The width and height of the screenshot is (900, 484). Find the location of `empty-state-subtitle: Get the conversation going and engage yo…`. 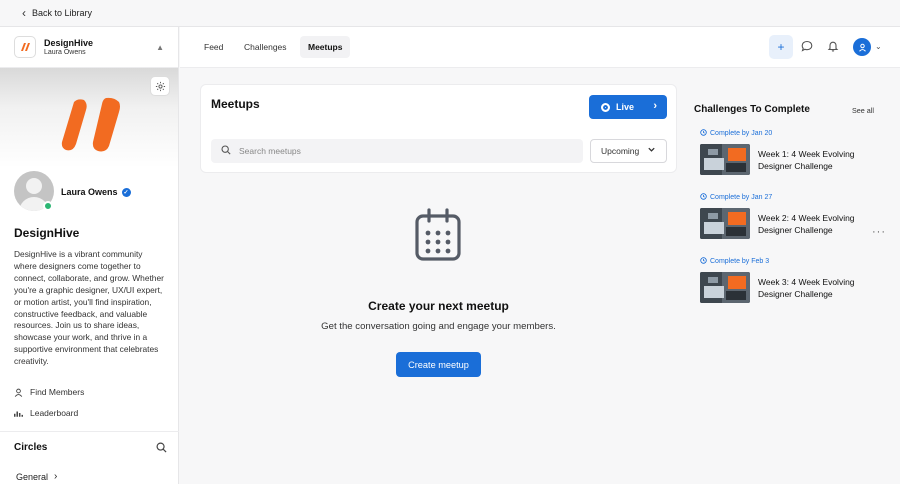

empty-state-subtitle: Get the conversation going and engage yo… is located at coordinates (438, 326).